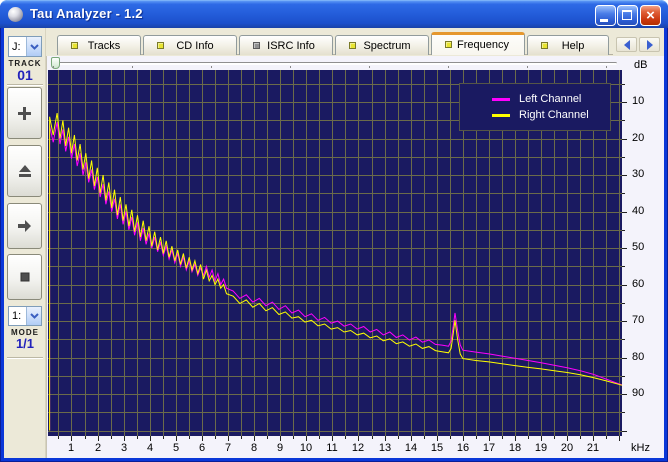  Describe the element at coordinates (280, 448) in the screenshot. I see `khz-tick-label: 9` at that location.